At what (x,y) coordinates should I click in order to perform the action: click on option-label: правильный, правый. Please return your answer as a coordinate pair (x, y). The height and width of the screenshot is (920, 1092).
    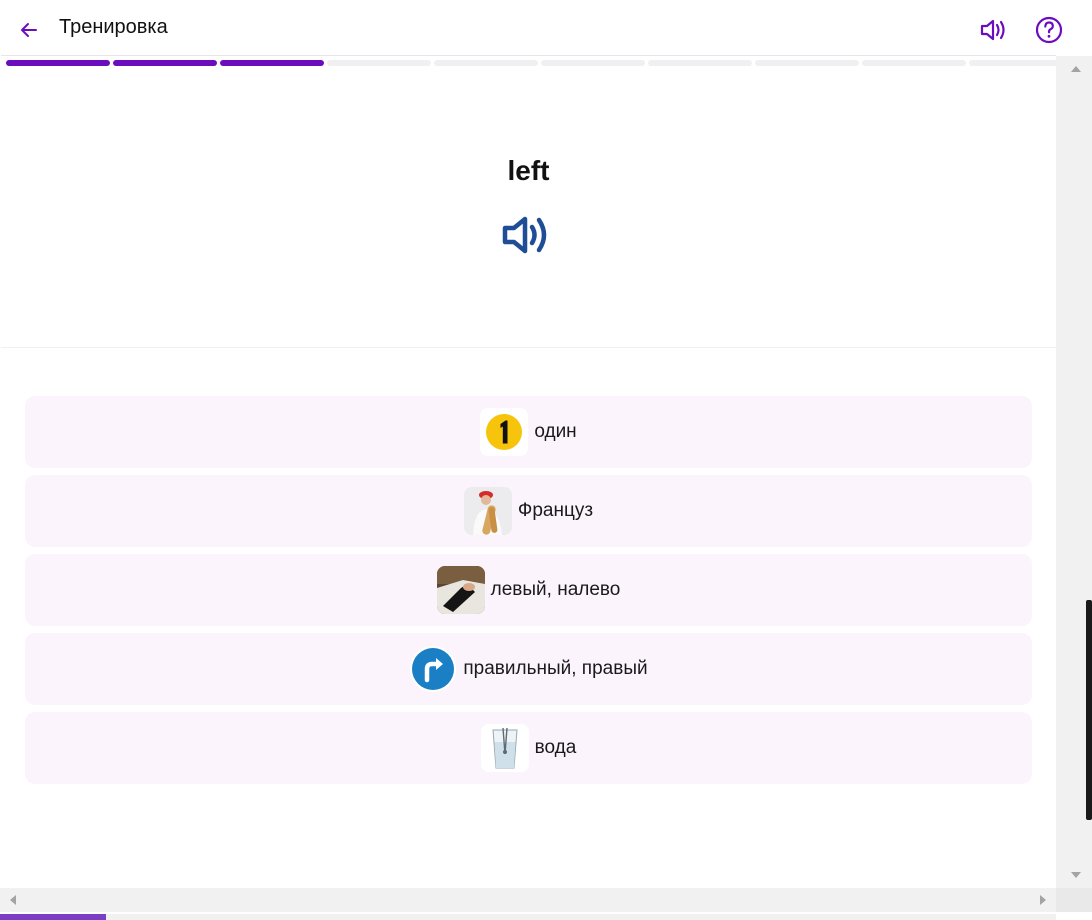
    Looking at the image, I should click on (555, 668).